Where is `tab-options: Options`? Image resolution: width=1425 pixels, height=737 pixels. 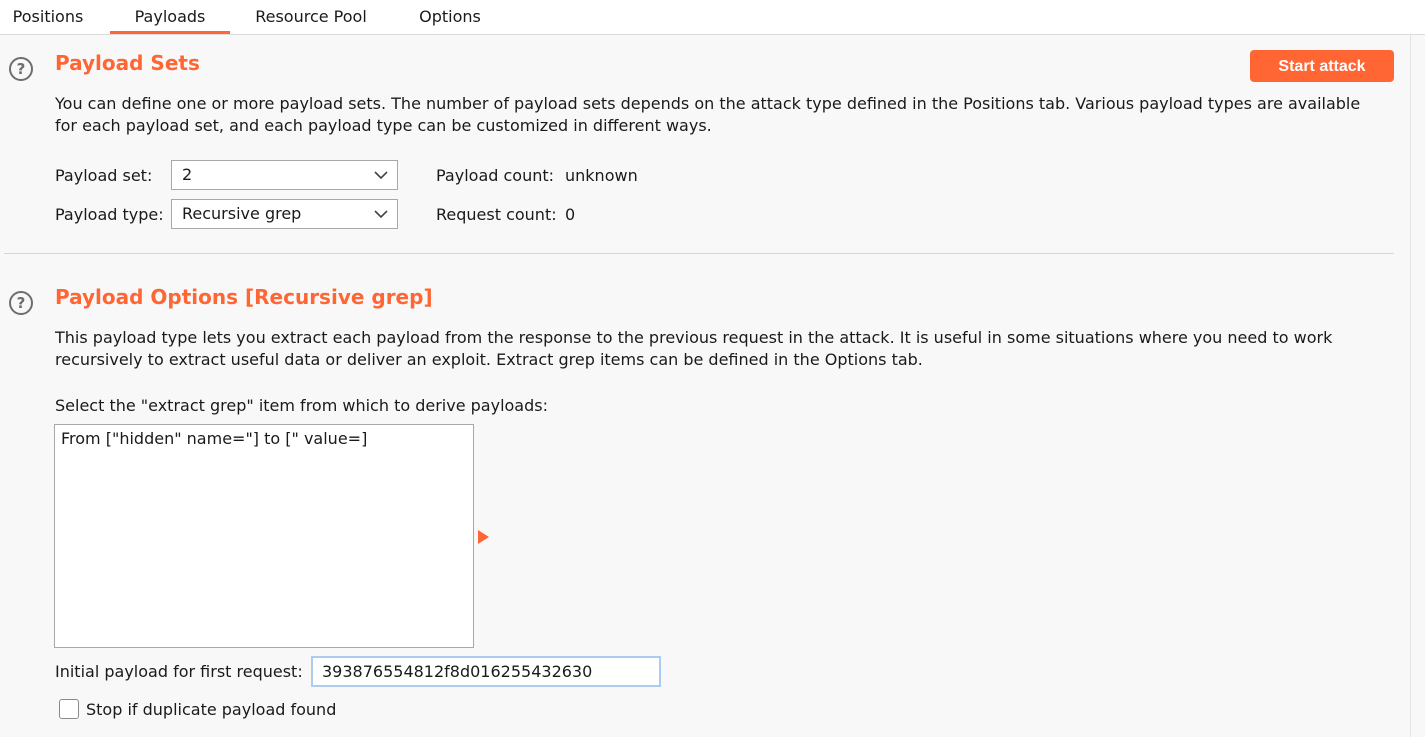
tab-options: Options is located at coordinates (450, 17).